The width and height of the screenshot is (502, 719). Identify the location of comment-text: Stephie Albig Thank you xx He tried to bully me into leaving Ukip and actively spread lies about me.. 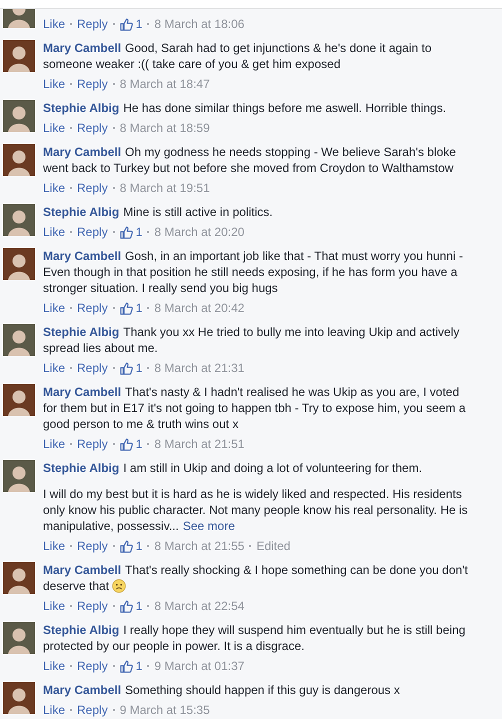
(251, 340).